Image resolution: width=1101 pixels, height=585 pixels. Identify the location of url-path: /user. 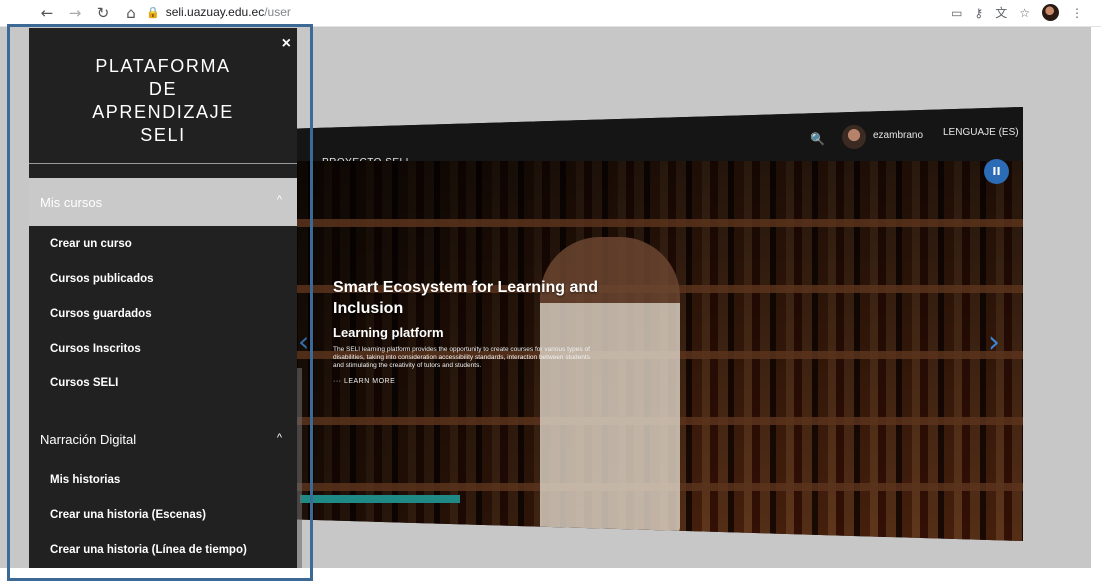
(277, 12).